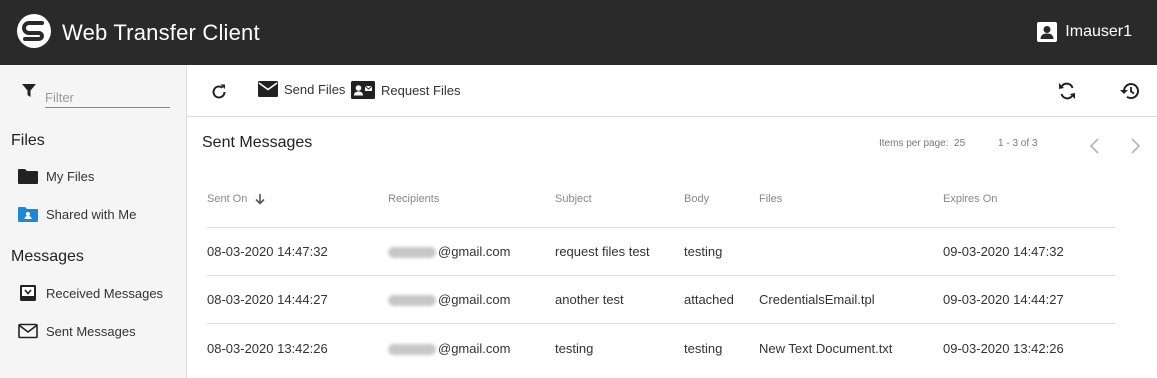 The height and width of the screenshot is (378, 1157). What do you see at coordinates (1003, 299) in the screenshot?
I see `cell-expires-on: 09-03-2020 14:44:27` at bounding box center [1003, 299].